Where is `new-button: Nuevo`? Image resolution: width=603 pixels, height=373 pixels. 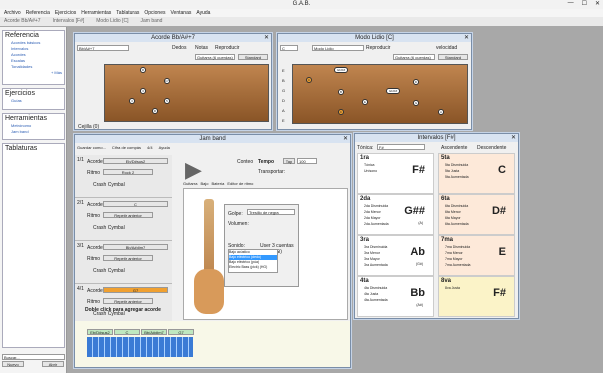 new-button: Nuevo is located at coordinates (13, 364).